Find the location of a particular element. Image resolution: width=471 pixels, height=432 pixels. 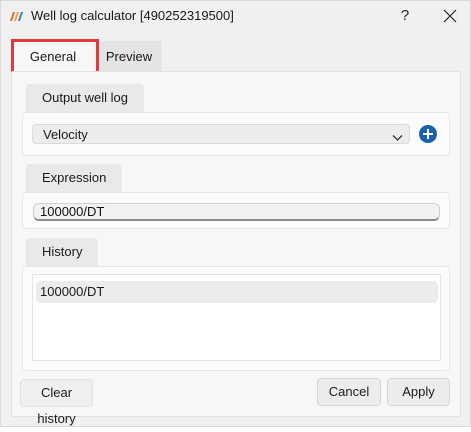

history-item: 100000/DT is located at coordinates (237, 292).